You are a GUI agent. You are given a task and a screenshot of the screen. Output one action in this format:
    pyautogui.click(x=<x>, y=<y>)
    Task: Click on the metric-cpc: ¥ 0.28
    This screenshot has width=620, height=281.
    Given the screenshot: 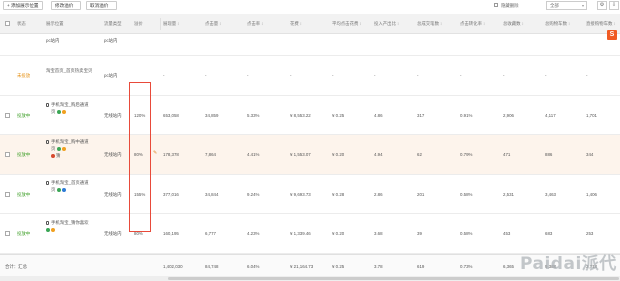 What is the action you would take?
    pyautogui.click(x=338, y=194)
    